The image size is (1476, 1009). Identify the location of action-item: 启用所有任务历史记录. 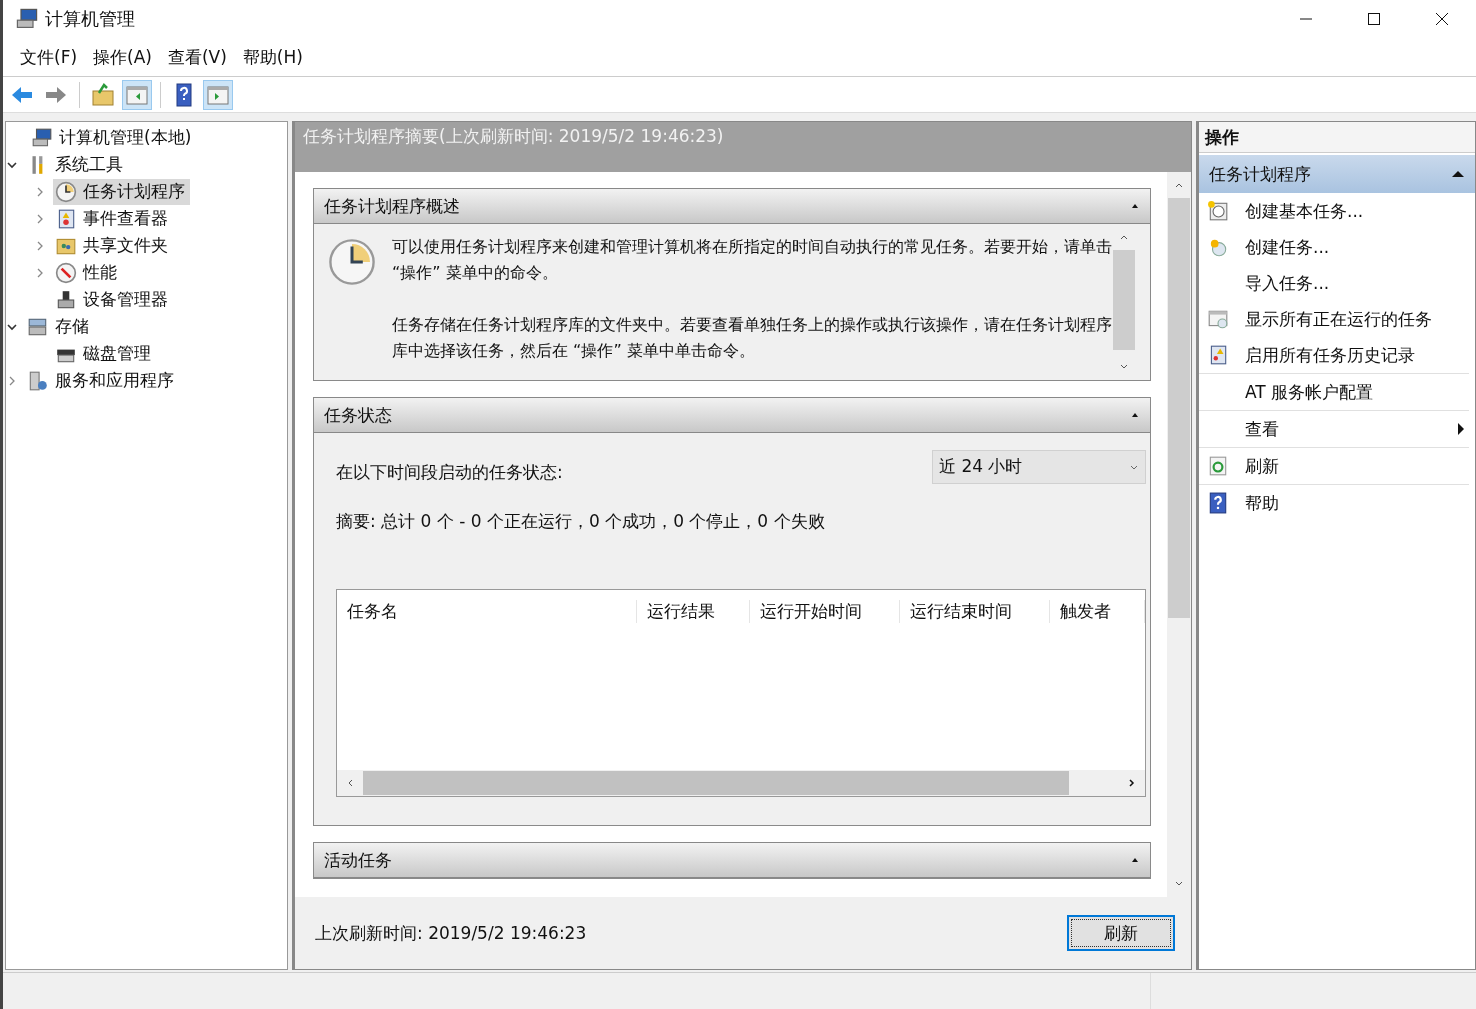
(1334, 355).